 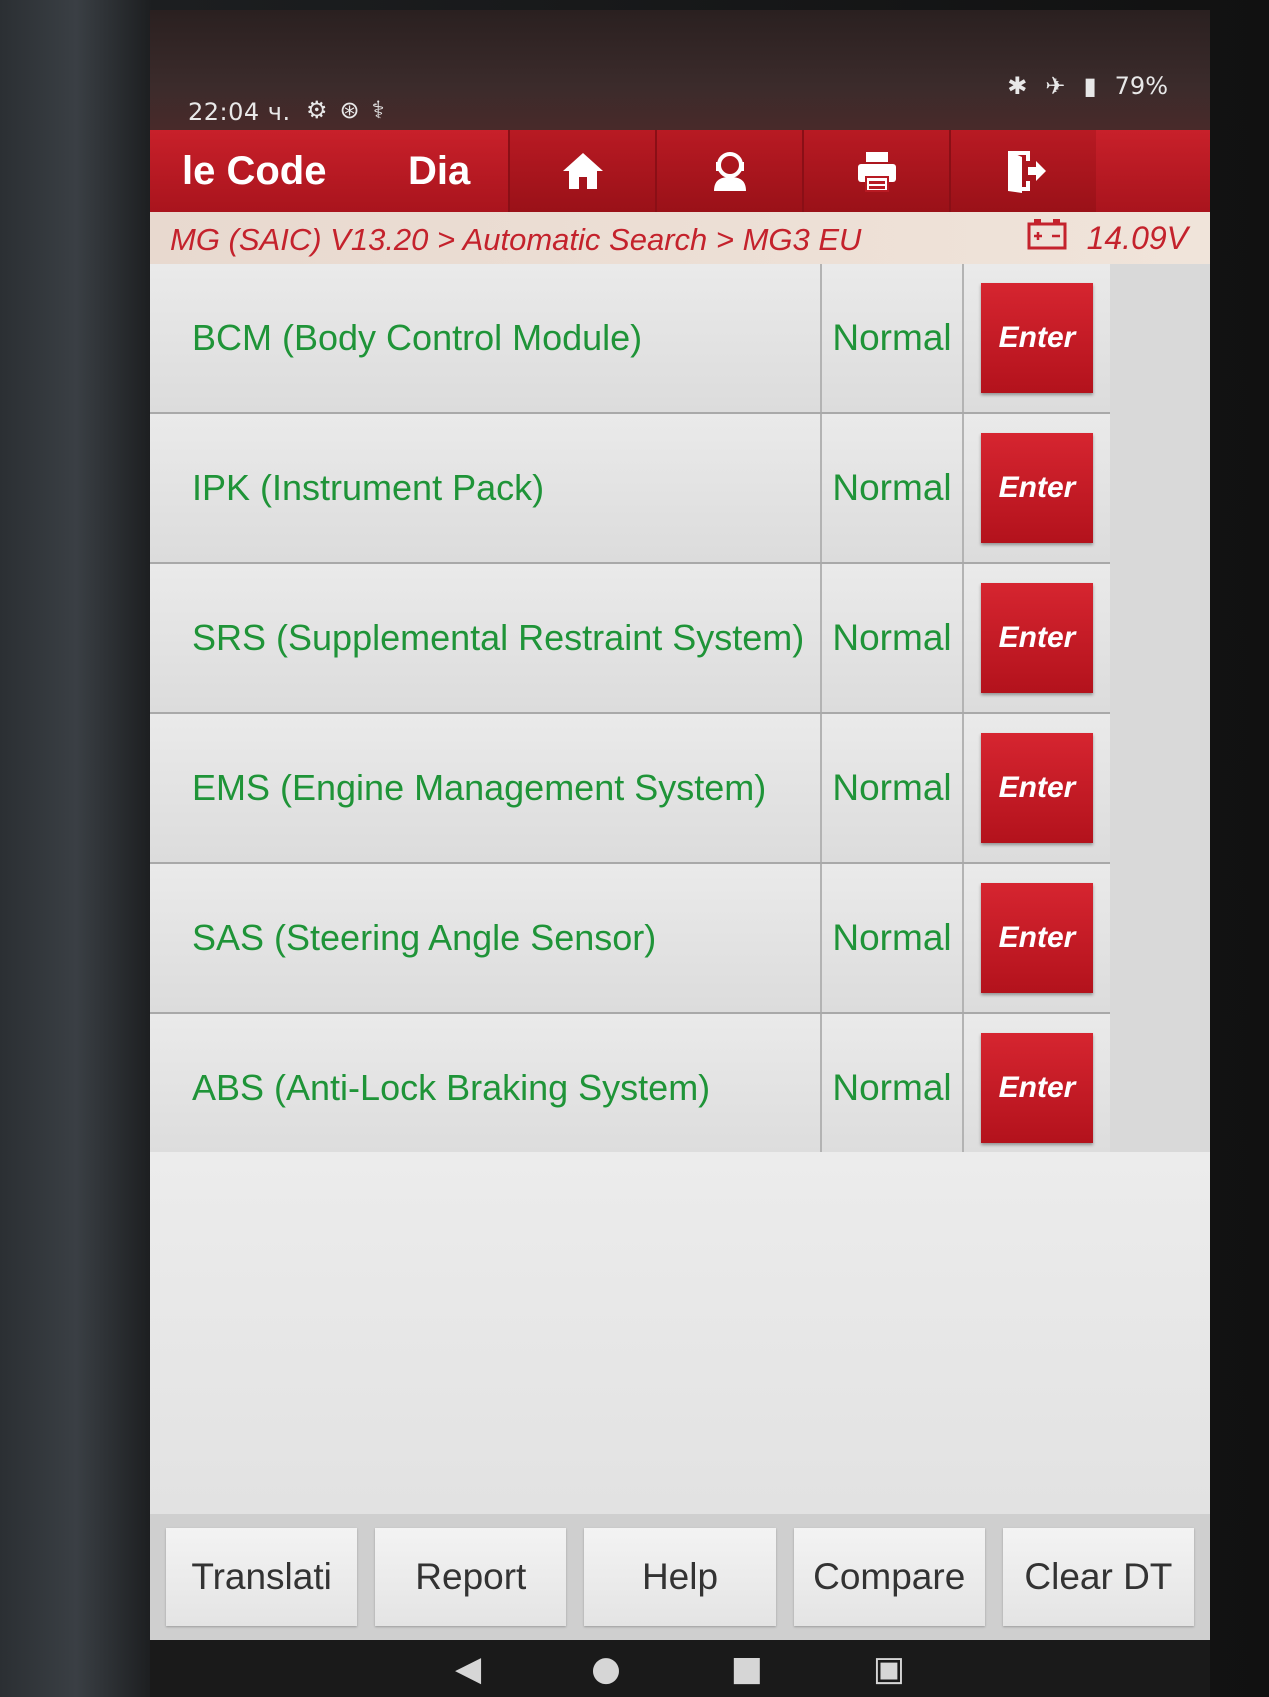 I want to click on top-toolbar: le Code Dia, so click(x=680, y=171).